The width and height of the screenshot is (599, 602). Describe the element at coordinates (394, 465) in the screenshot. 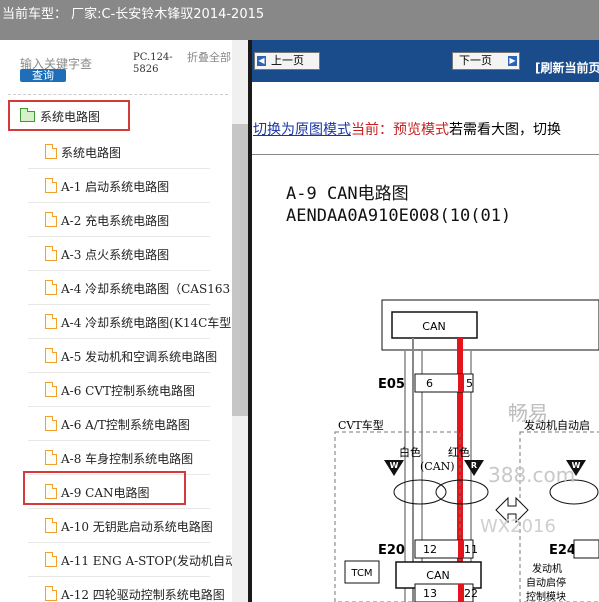

I see `svg-text: W` at that location.